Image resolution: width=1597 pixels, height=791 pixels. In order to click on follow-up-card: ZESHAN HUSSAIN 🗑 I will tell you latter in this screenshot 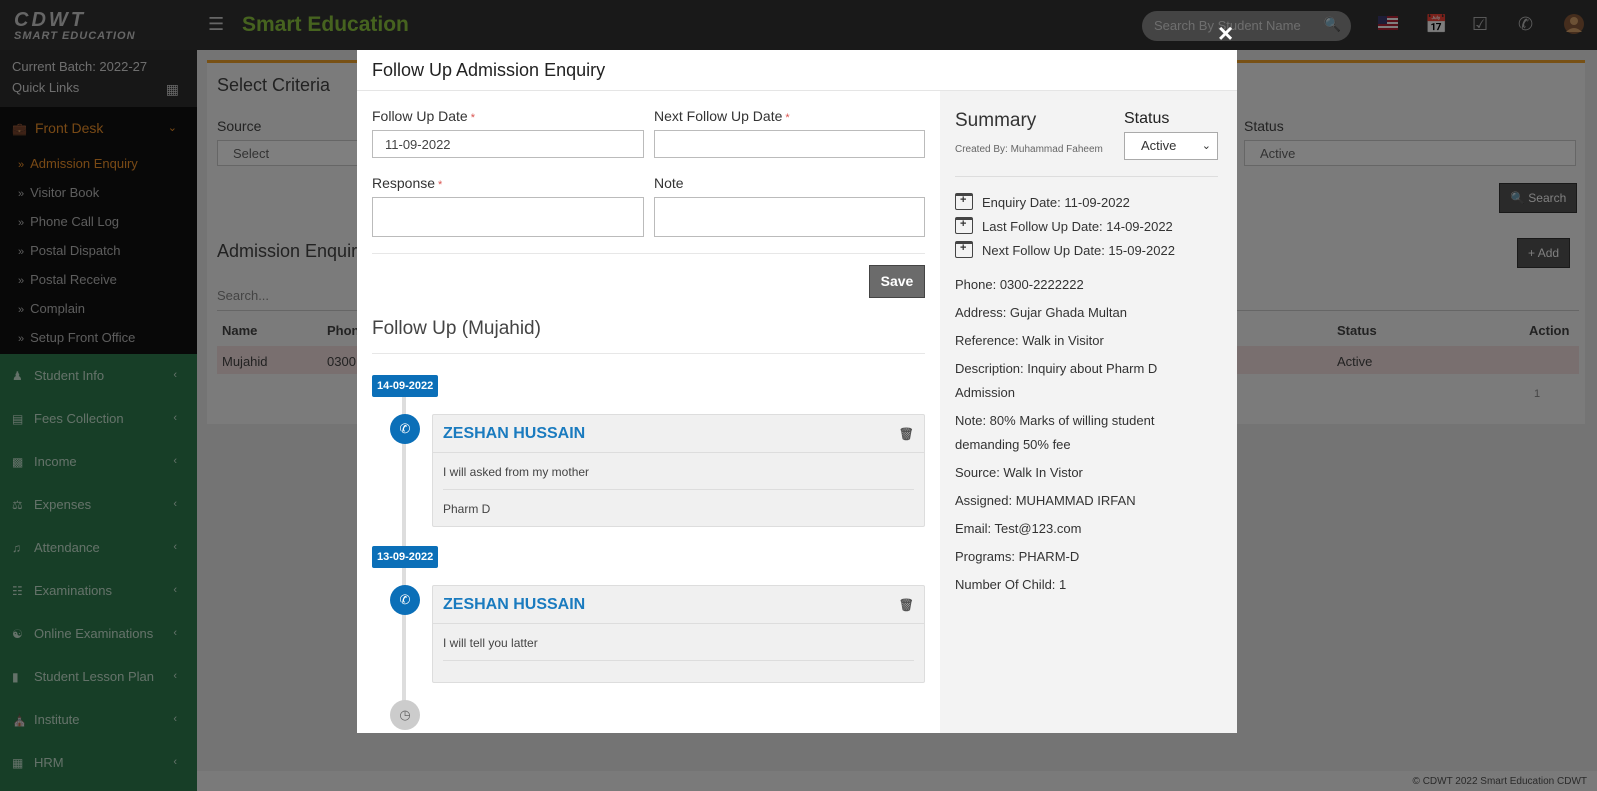, I will do `click(678, 634)`.